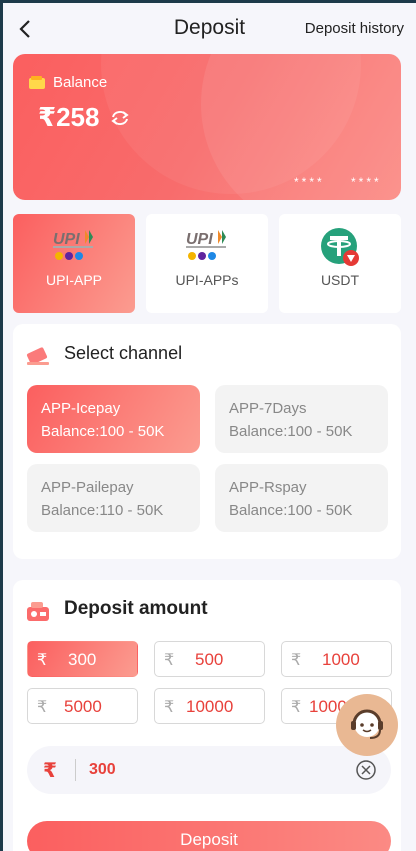  Describe the element at coordinates (37, 82) in the screenshot. I see `wallet-icon` at that location.